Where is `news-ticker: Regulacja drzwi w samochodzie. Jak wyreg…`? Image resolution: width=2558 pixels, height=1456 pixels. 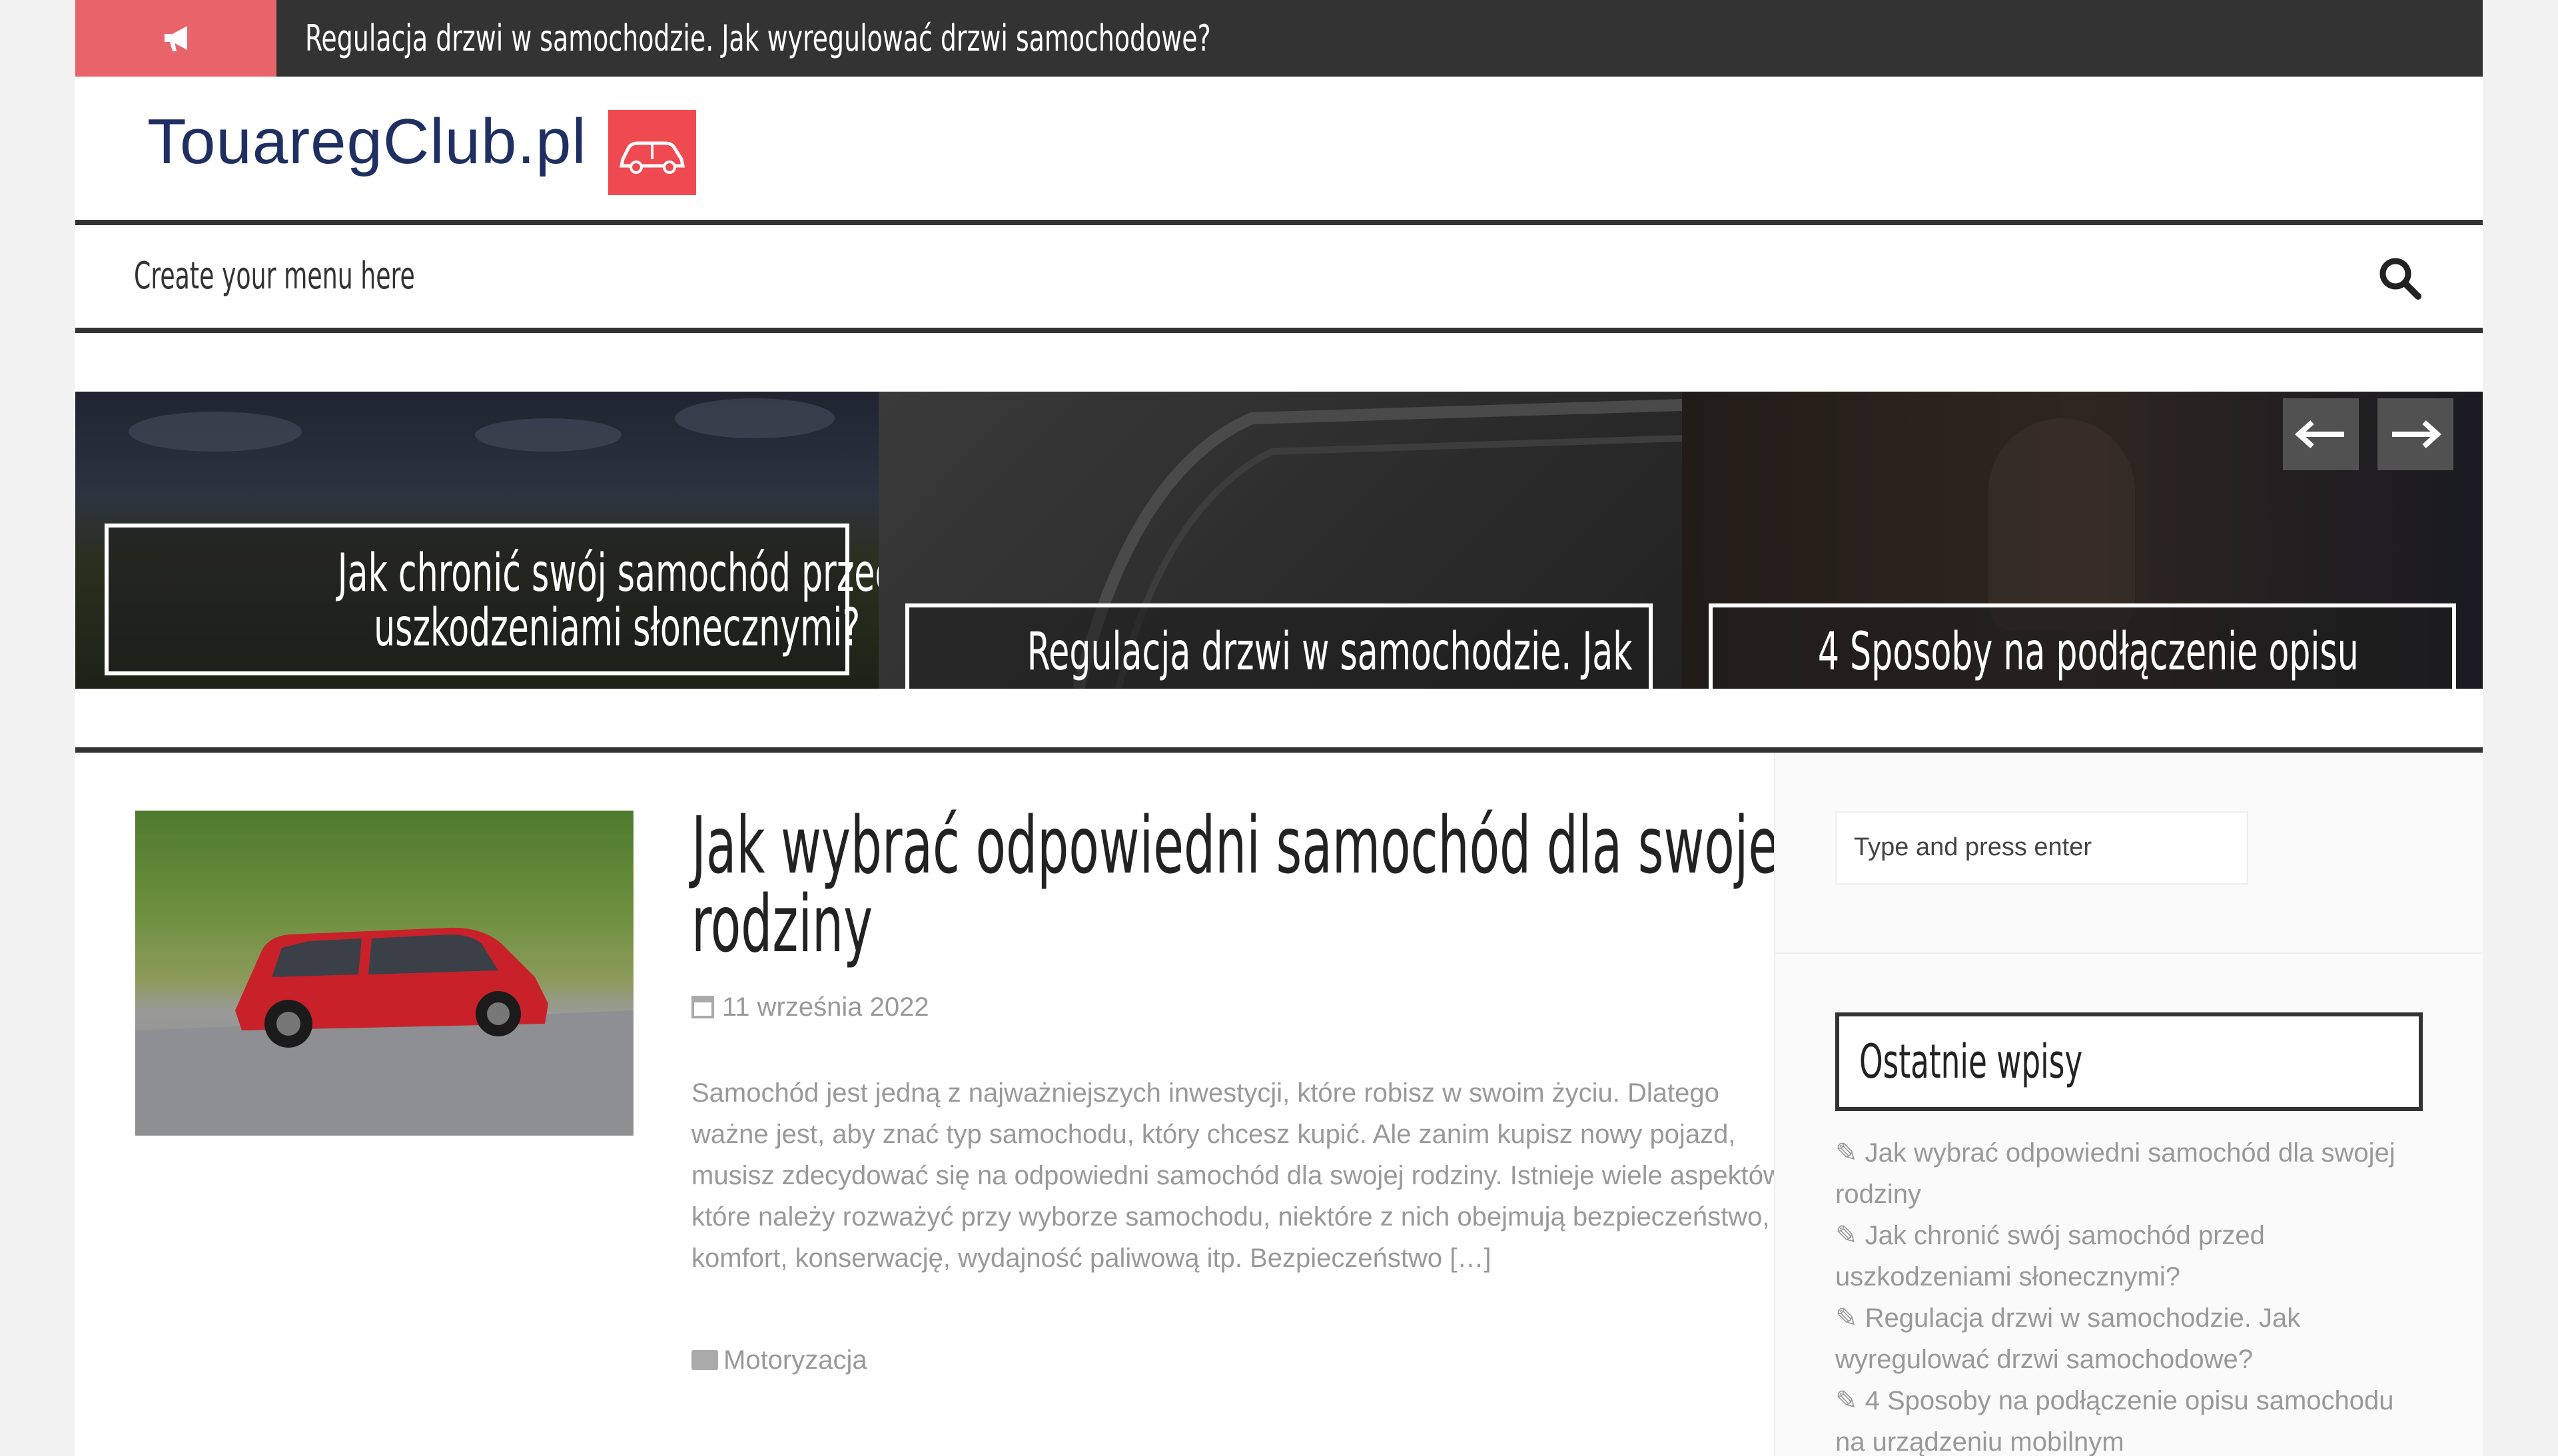
news-ticker: Regulacja drzwi w samochodzie. Jak wyreg… is located at coordinates (1279, 38).